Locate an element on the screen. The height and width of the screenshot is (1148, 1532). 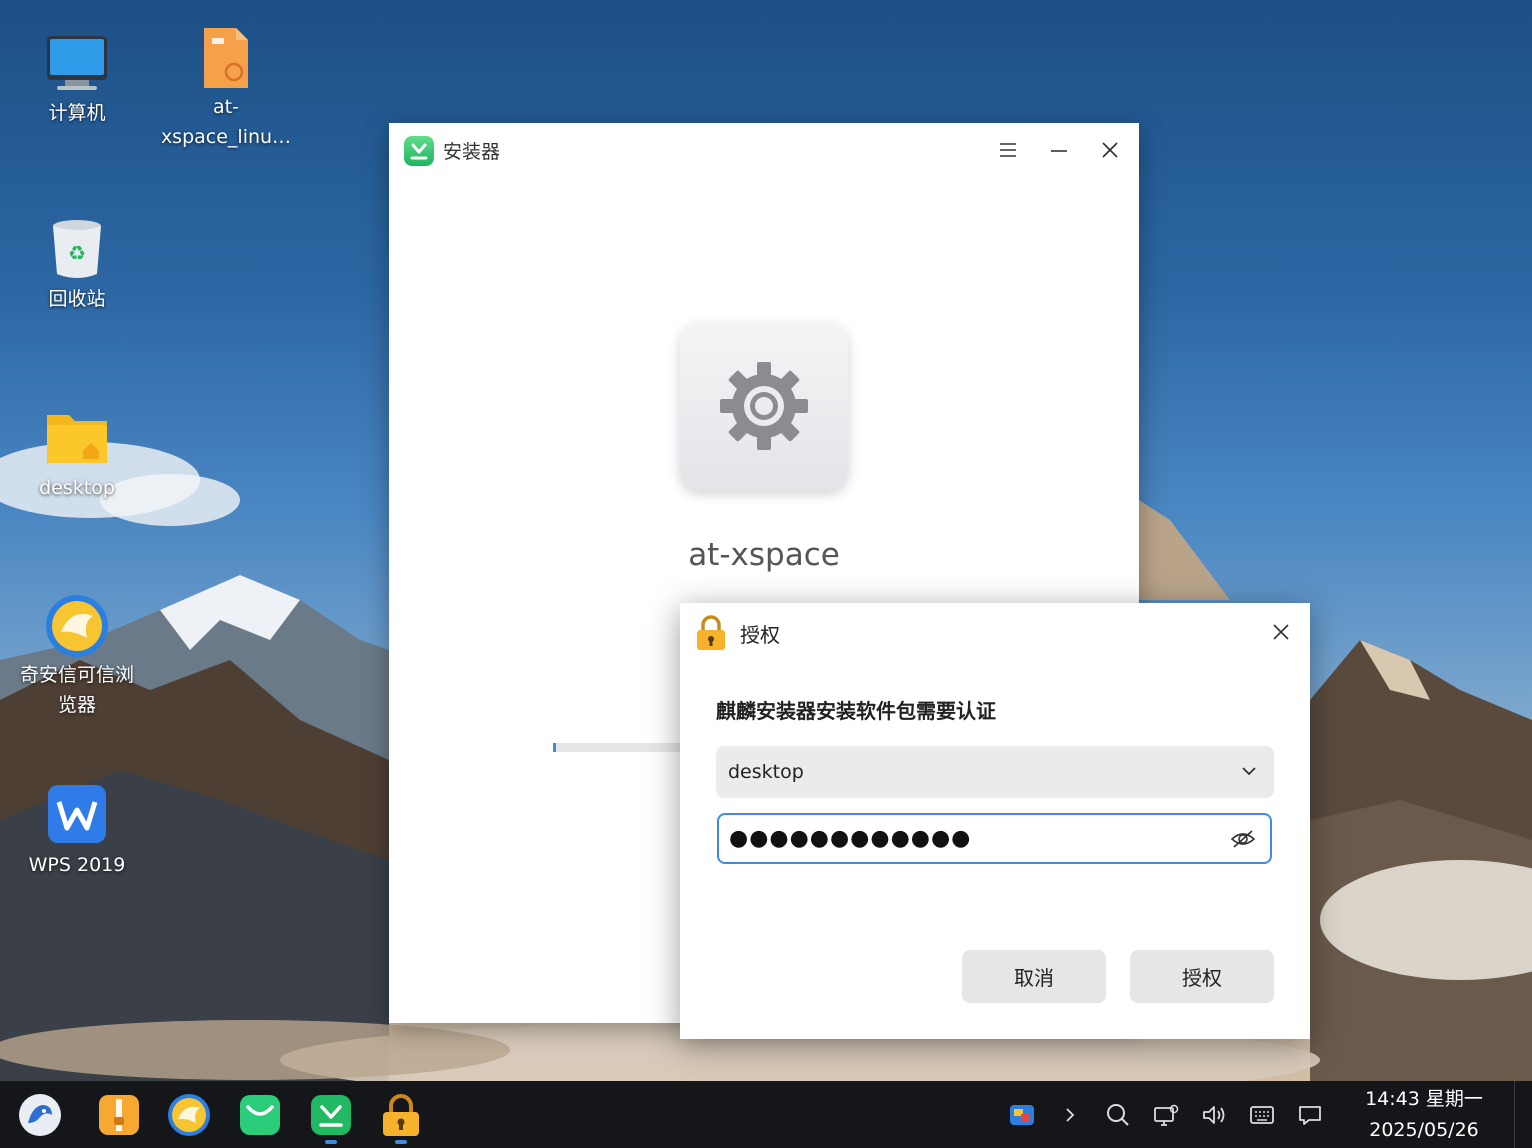
volume-icon is located at coordinates (1214, 1115).